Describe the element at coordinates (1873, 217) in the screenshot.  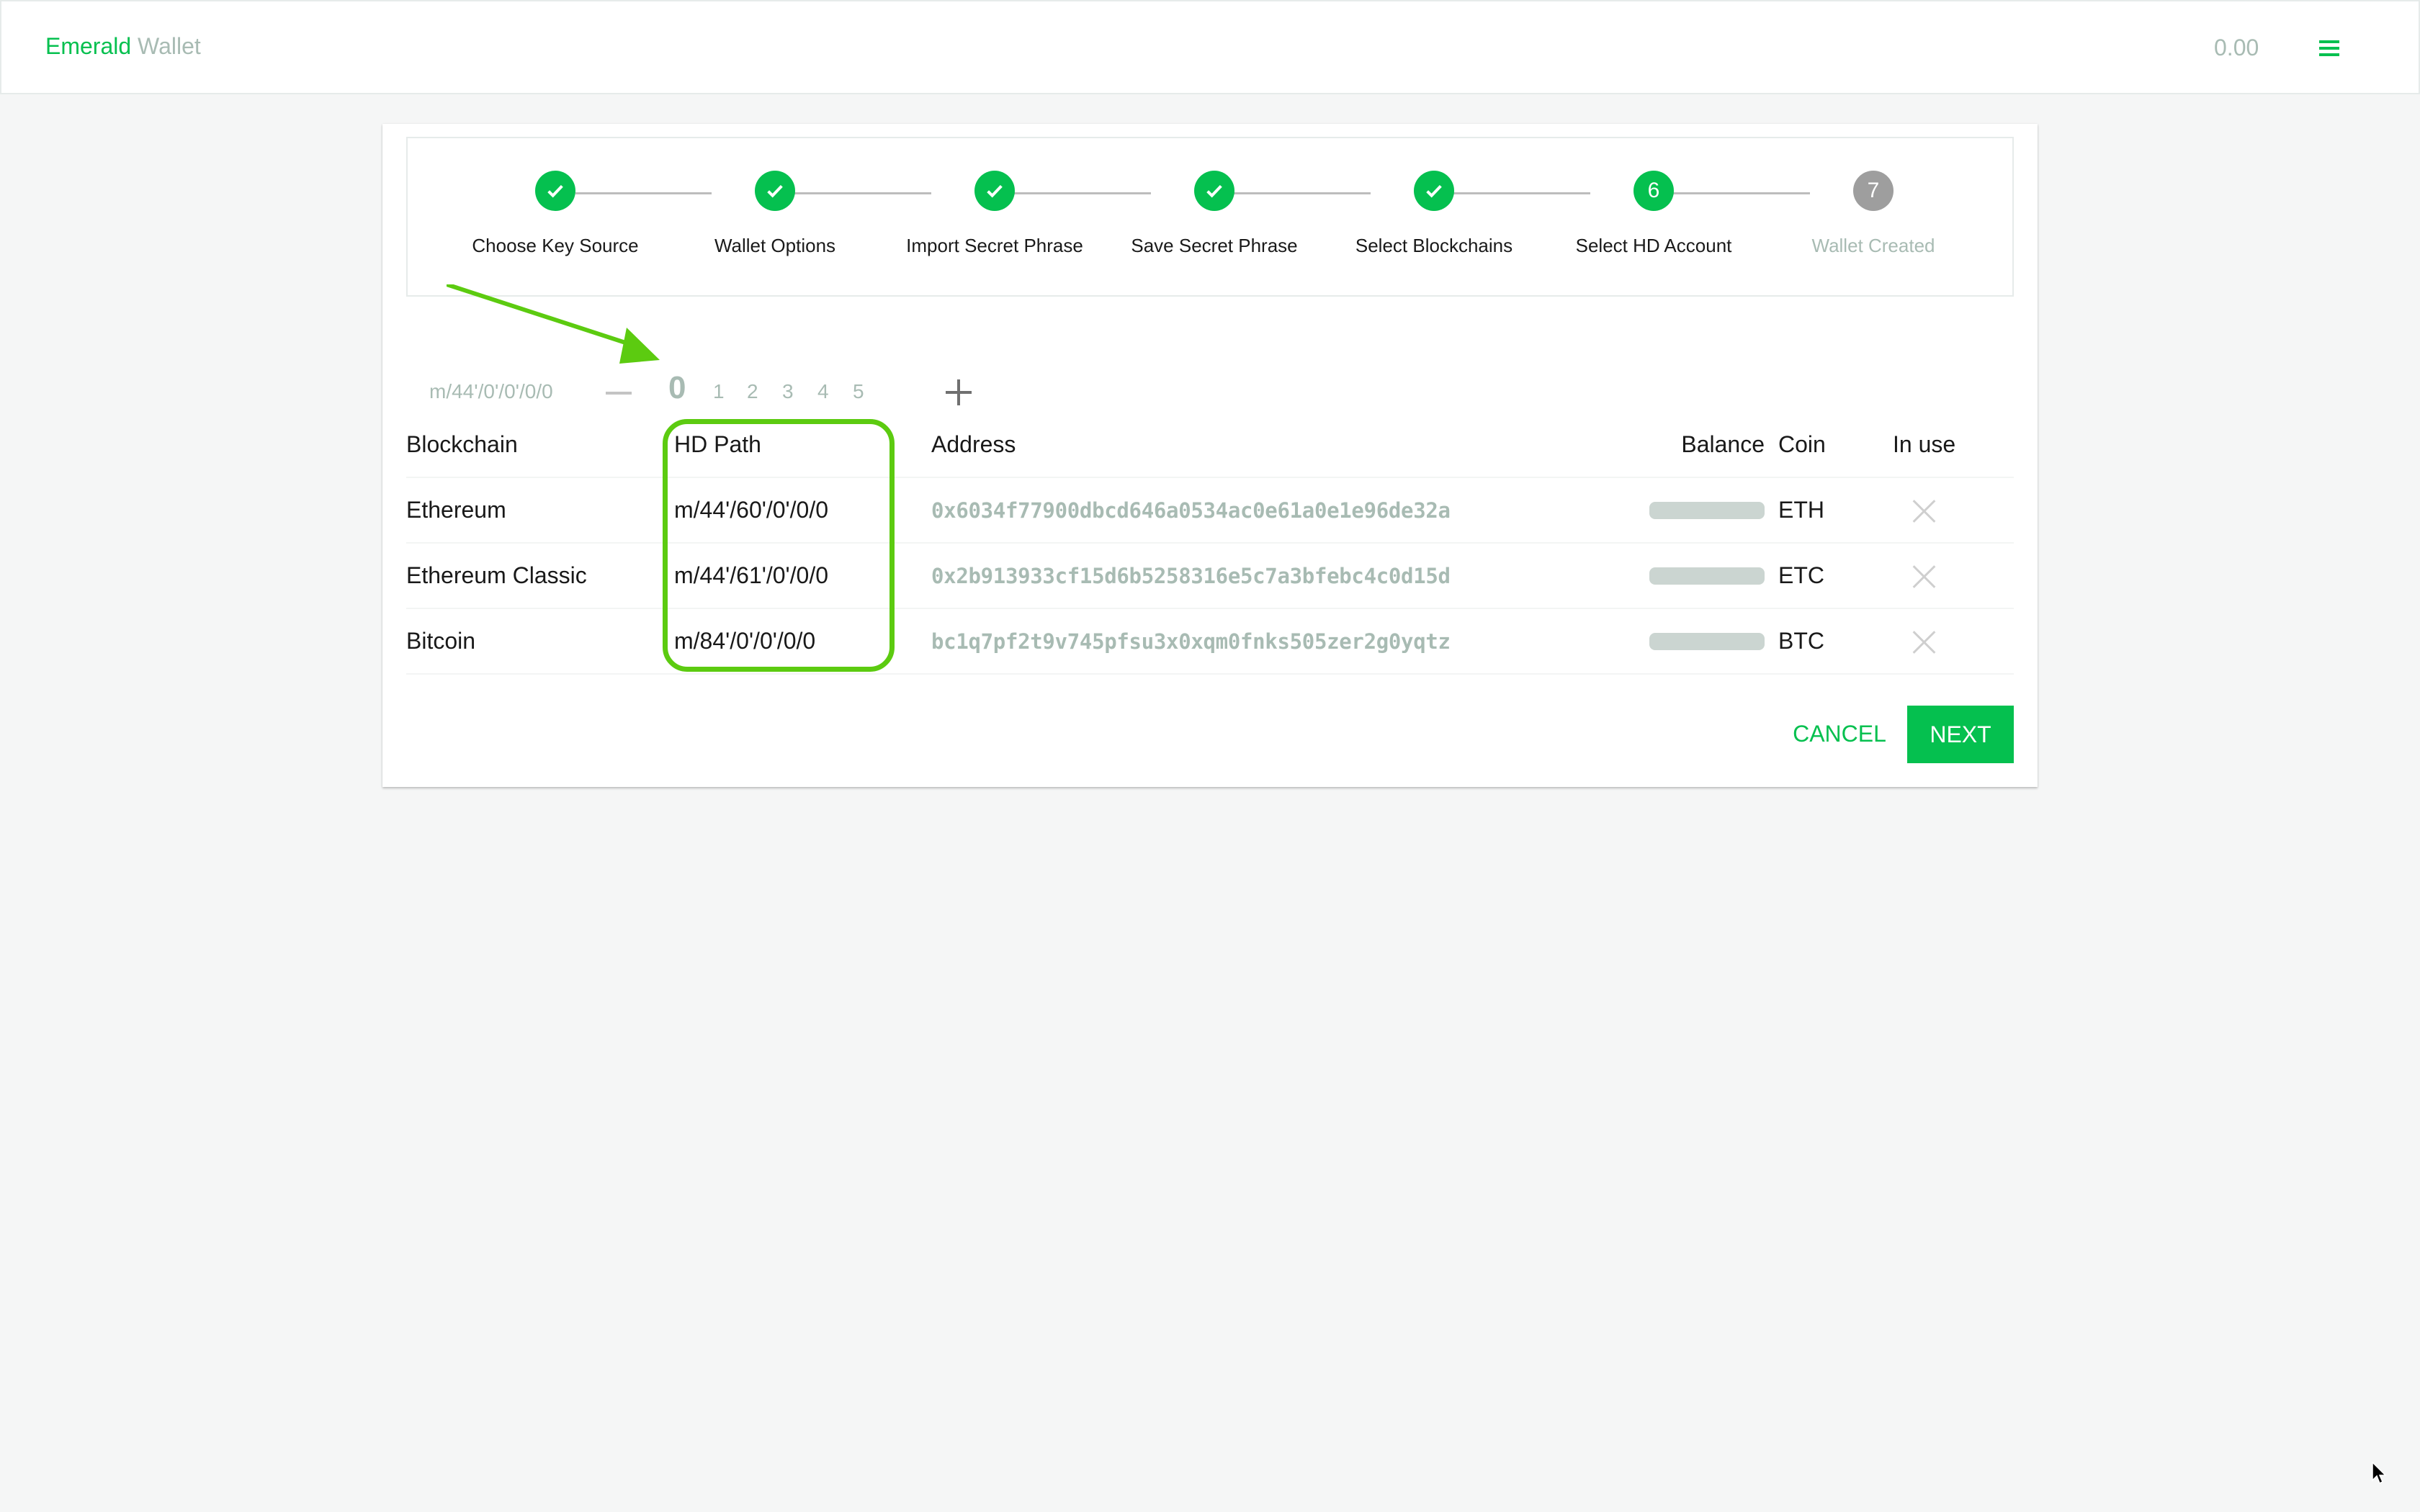
I see `step-wallet-created: 7 Wallet Created` at that location.